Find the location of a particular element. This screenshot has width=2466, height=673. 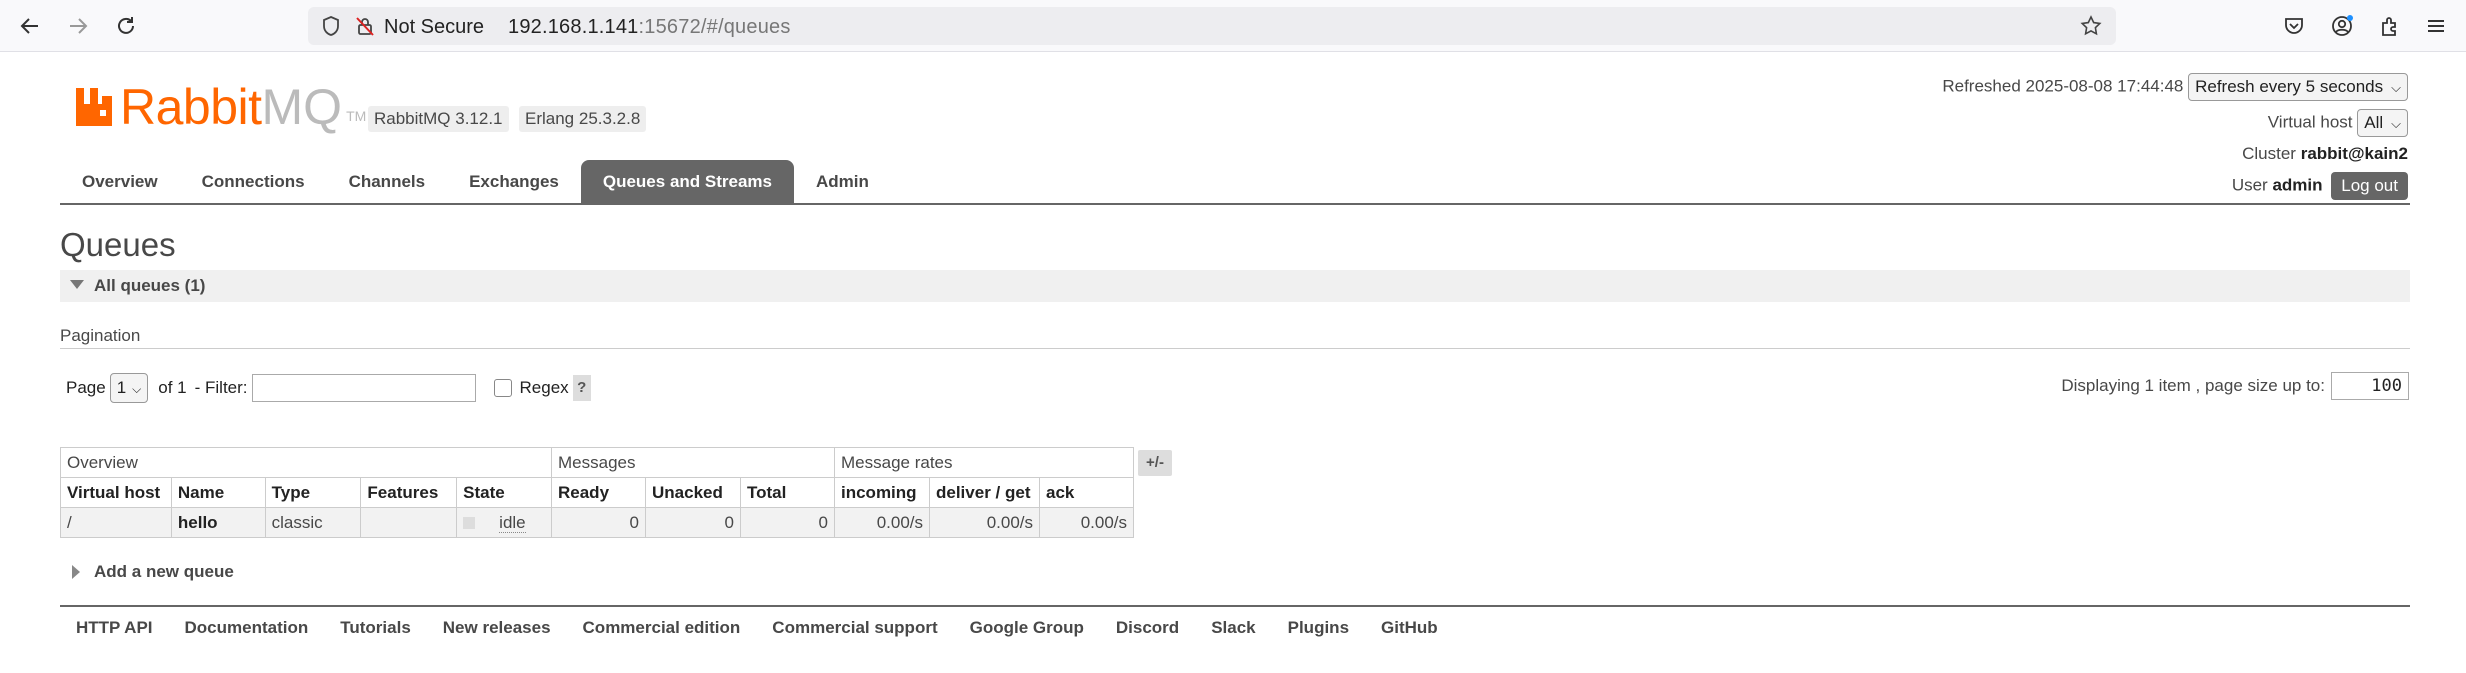

account-icon is located at coordinates (2342, 26).